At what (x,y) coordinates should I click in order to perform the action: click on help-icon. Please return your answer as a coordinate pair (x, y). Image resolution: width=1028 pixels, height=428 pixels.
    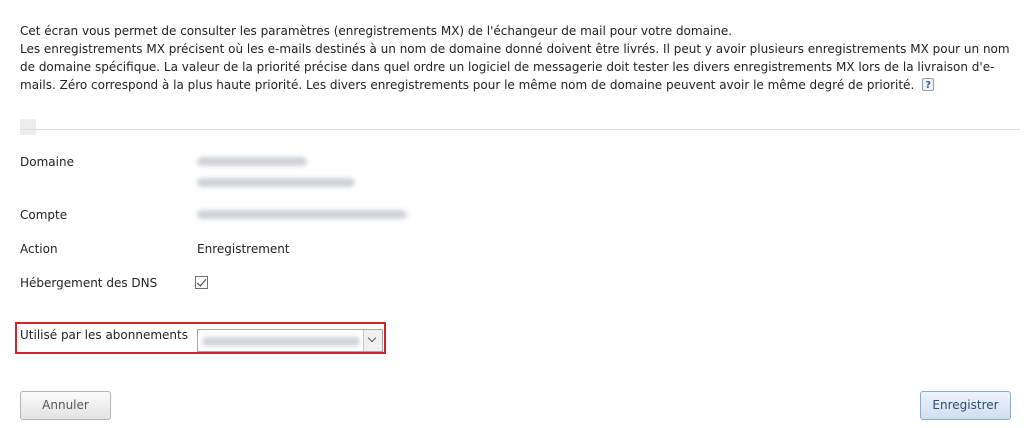
    Looking at the image, I should click on (928, 86).